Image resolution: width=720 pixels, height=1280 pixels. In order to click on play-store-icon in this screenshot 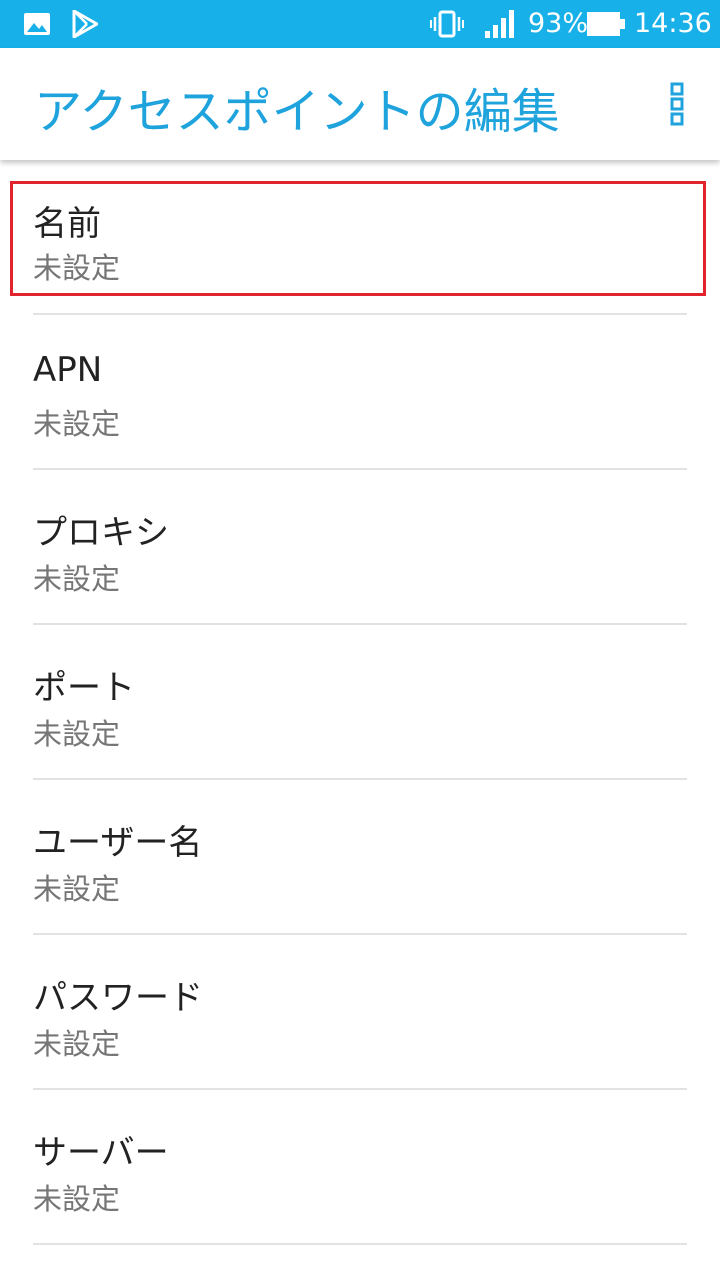, I will do `click(85, 24)`.